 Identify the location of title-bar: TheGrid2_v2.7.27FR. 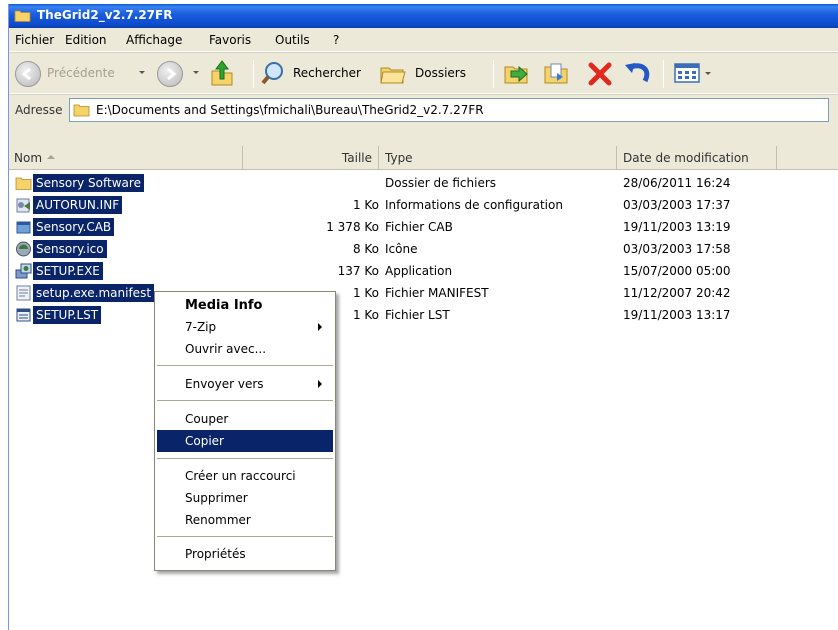
(423, 16).